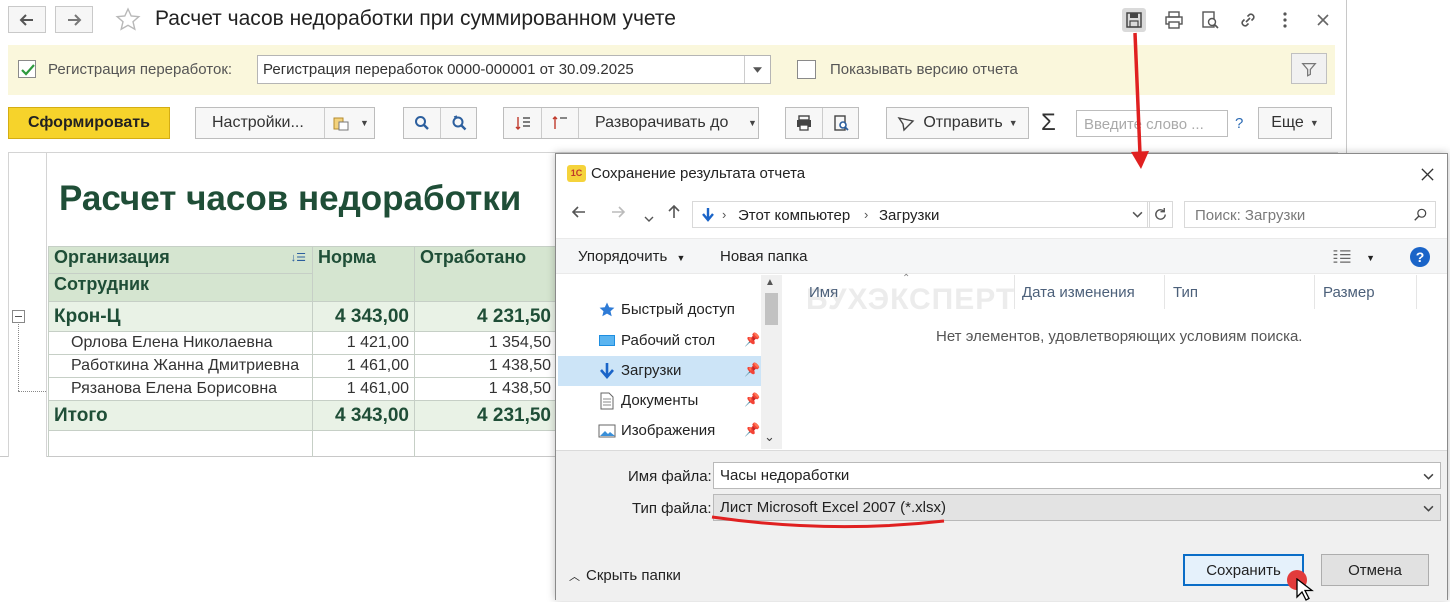 This screenshot has width=1450, height=602. Describe the element at coordinates (180, 260) in the screenshot. I see `header-org: Организация ↓☰` at that location.